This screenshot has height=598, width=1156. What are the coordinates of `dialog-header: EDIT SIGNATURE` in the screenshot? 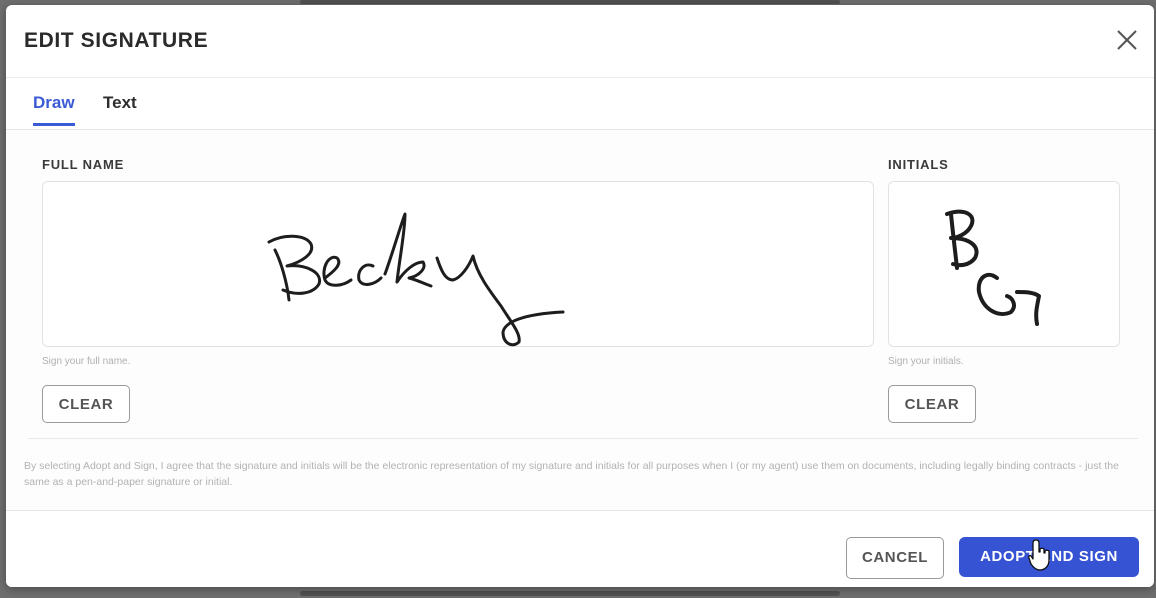 It's located at (580, 41).